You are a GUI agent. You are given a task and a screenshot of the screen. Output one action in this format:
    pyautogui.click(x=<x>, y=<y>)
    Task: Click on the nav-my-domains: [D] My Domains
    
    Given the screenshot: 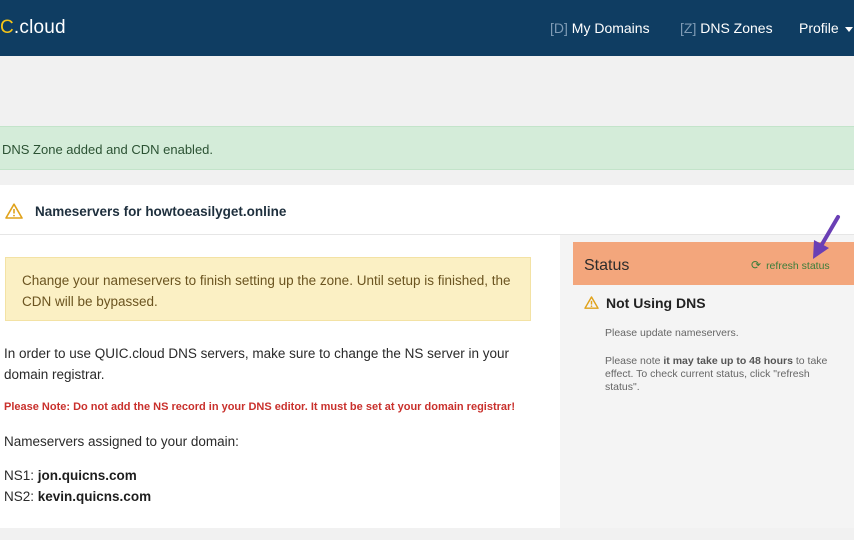 What is the action you would take?
    pyautogui.click(x=600, y=28)
    